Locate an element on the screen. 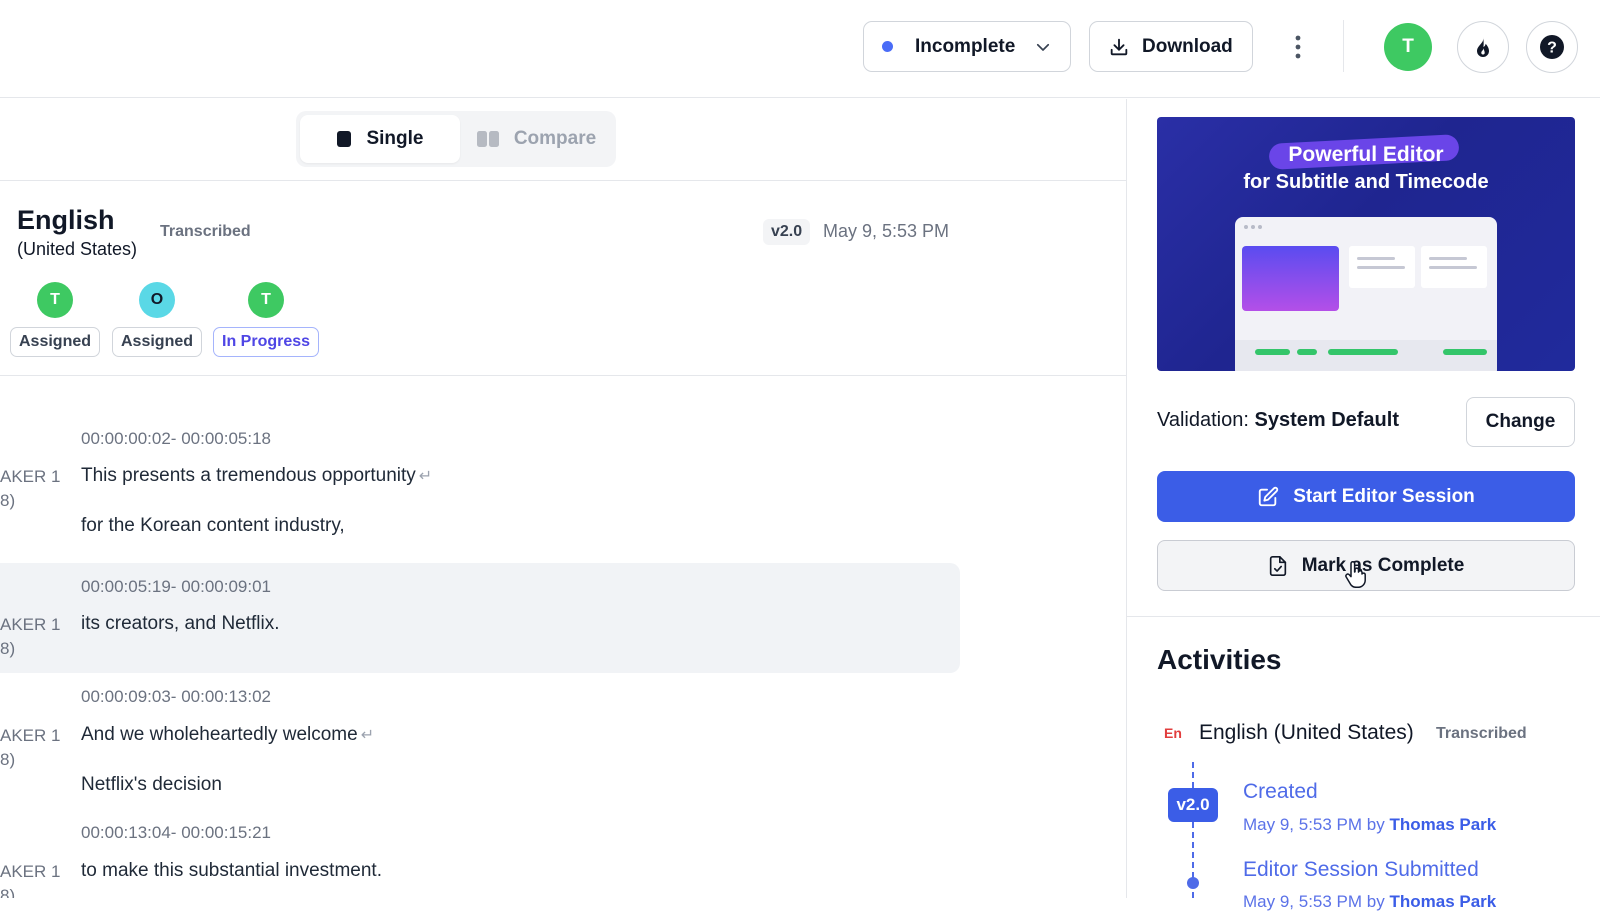 This screenshot has width=1600, height=912. promo-title: Powerful Editor is located at coordinates (1366, 154).